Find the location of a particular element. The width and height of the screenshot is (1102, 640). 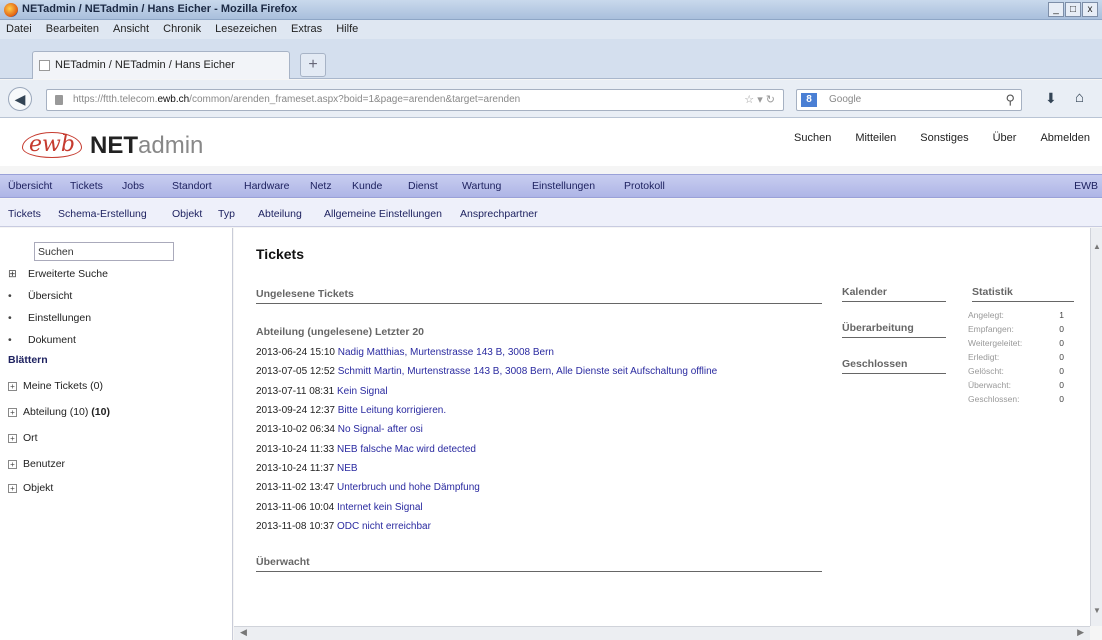

ticket-row: 2013-07-11 08:31 Kein Signal is located at coordinates (322, 391).